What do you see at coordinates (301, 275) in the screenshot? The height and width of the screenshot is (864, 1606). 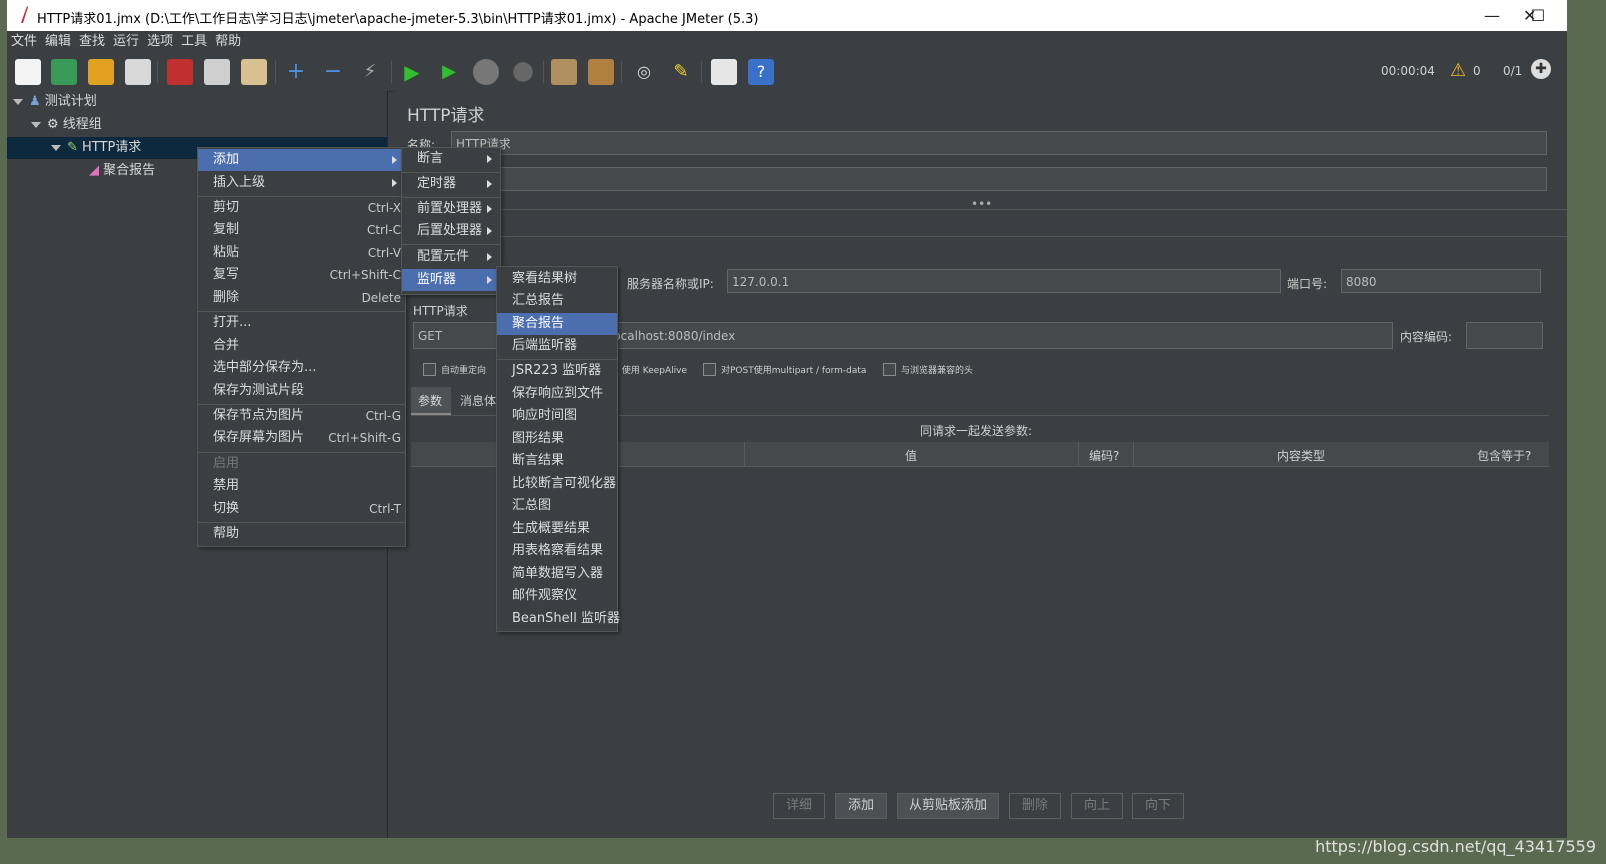 I see `menu-item-duplicate: 复写 Ctrl+Shift-C` at bounding box center [301, 275].